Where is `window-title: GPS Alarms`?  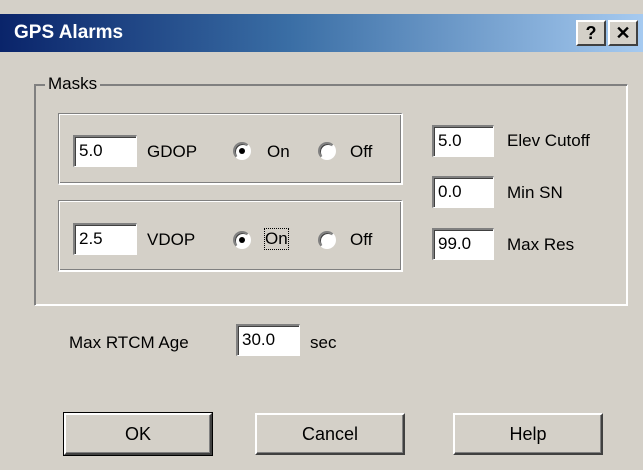
window-title: GPS Alarms is located at coordinates (69, 32).